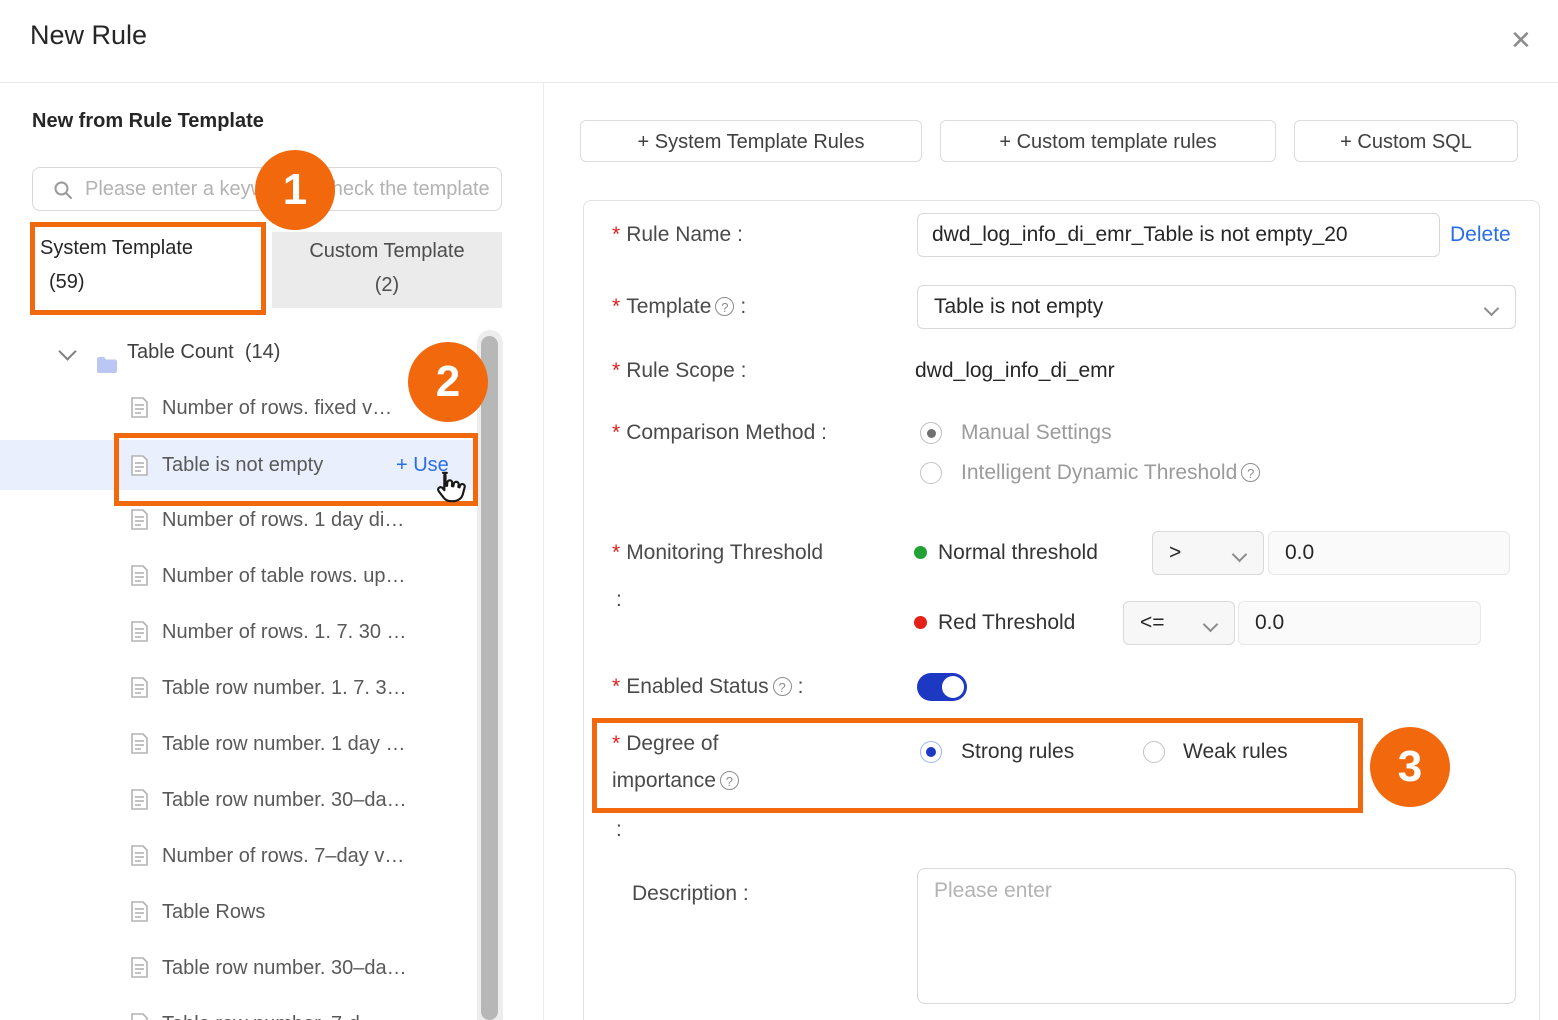 This screenshot has width=1558, height=1020. I want to click on normal-threshold-value-input: 0.0, so click(1389, 553).